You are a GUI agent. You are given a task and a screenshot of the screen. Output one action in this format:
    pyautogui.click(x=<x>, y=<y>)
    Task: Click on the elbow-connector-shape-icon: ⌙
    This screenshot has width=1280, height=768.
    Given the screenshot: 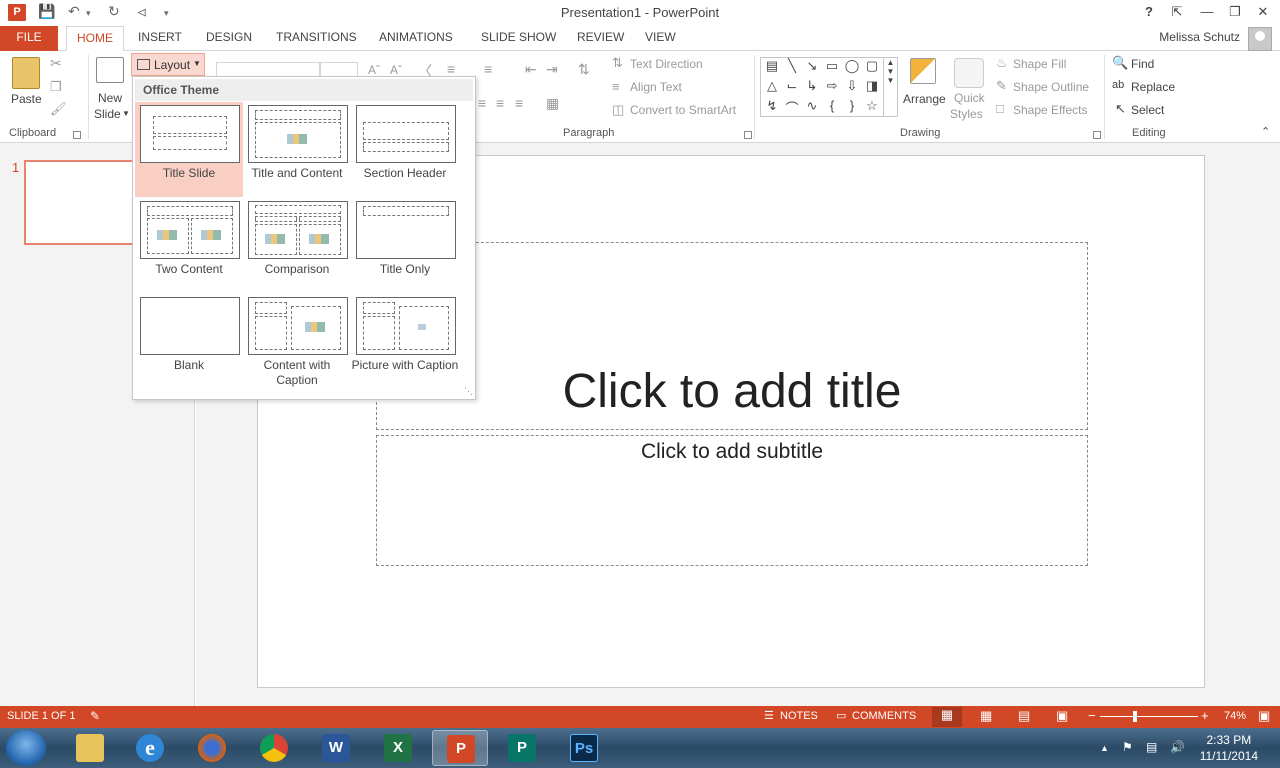 What is the action you would take?
    pyautogui.click(x=792, y=86)
    